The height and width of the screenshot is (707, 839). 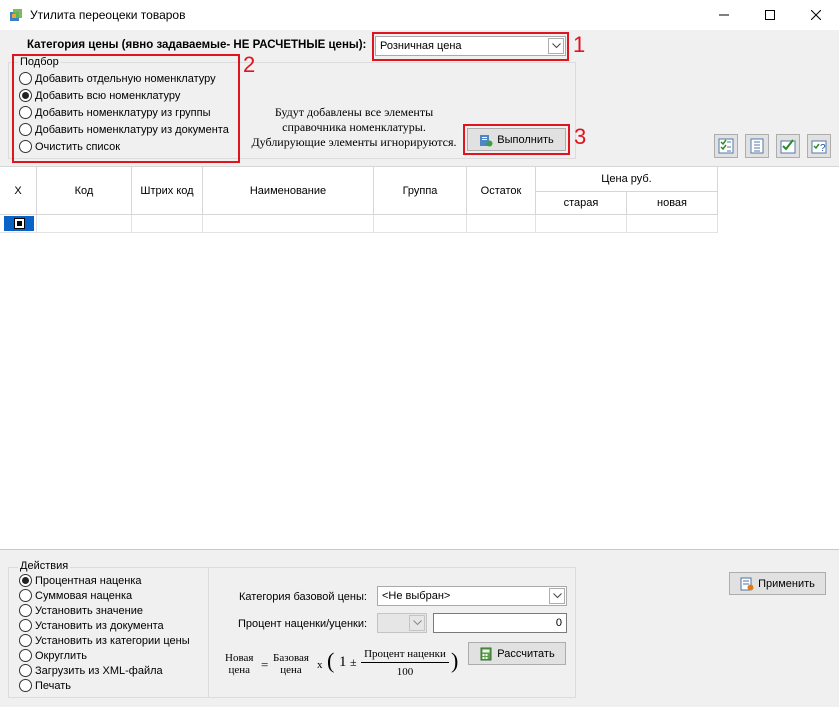 What do you see at coordinates (61, 655) in the screenshot?
I see `radio-label: Округлить` at bounding box center [61, 655].